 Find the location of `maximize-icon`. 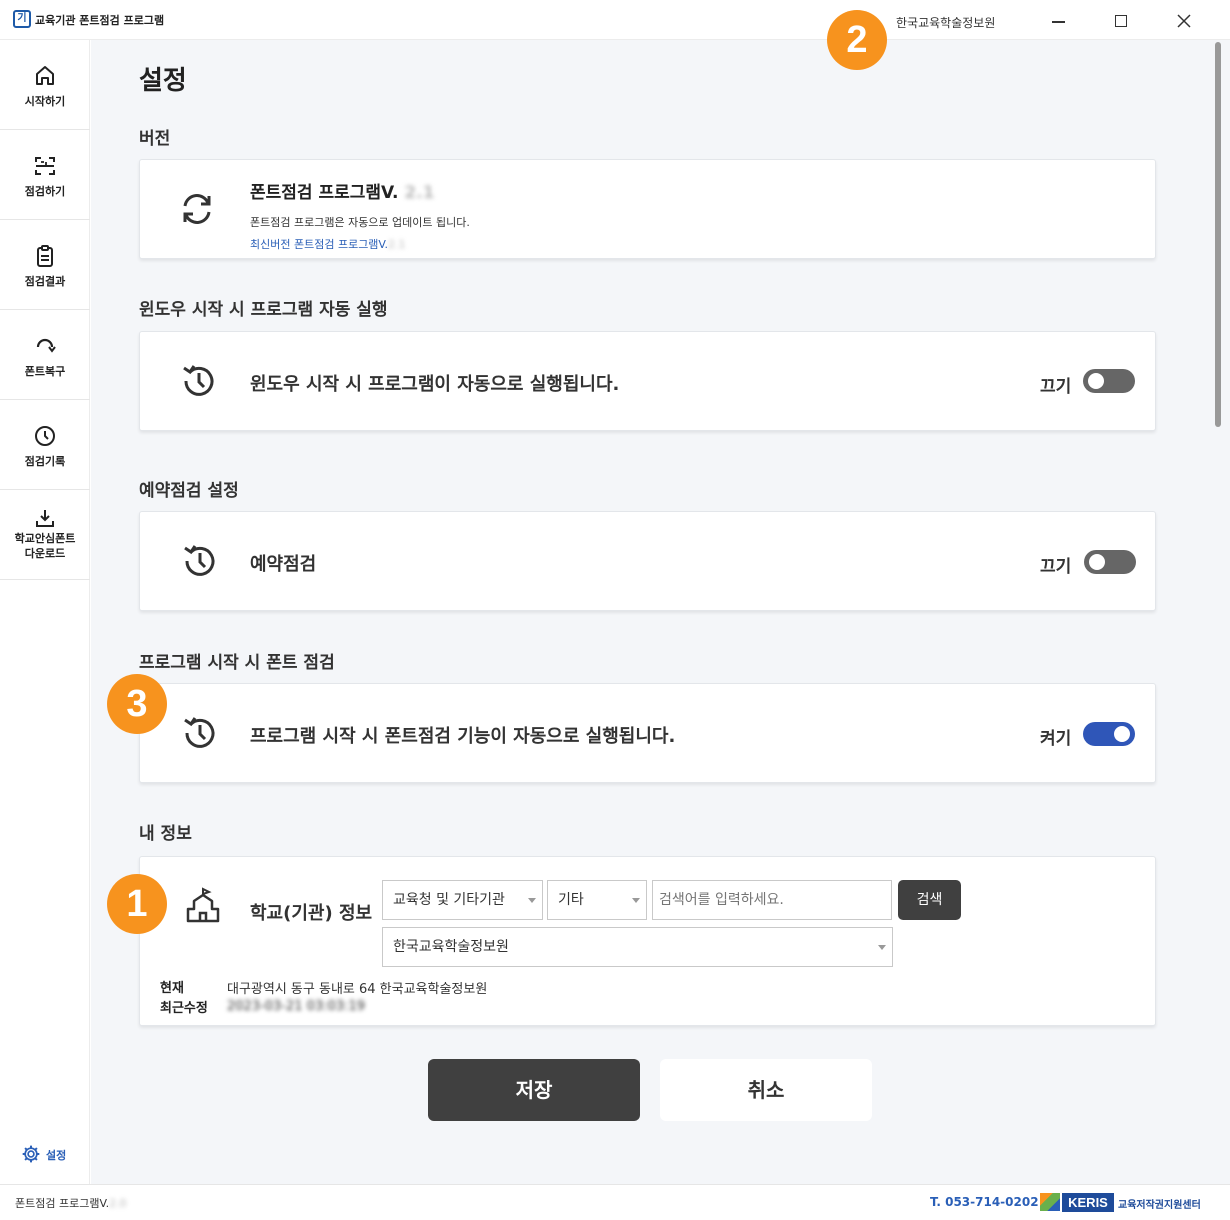

maximize-icon is located at coordinates (1121, 21).